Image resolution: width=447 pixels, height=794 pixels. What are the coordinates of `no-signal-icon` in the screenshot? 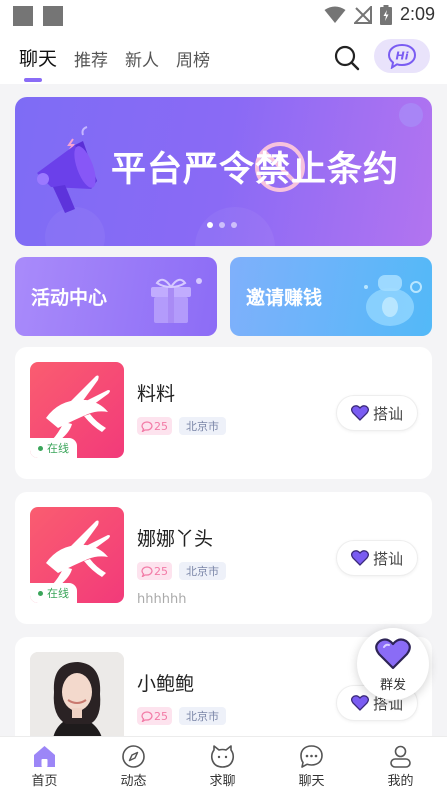 It's located at (362, 14).